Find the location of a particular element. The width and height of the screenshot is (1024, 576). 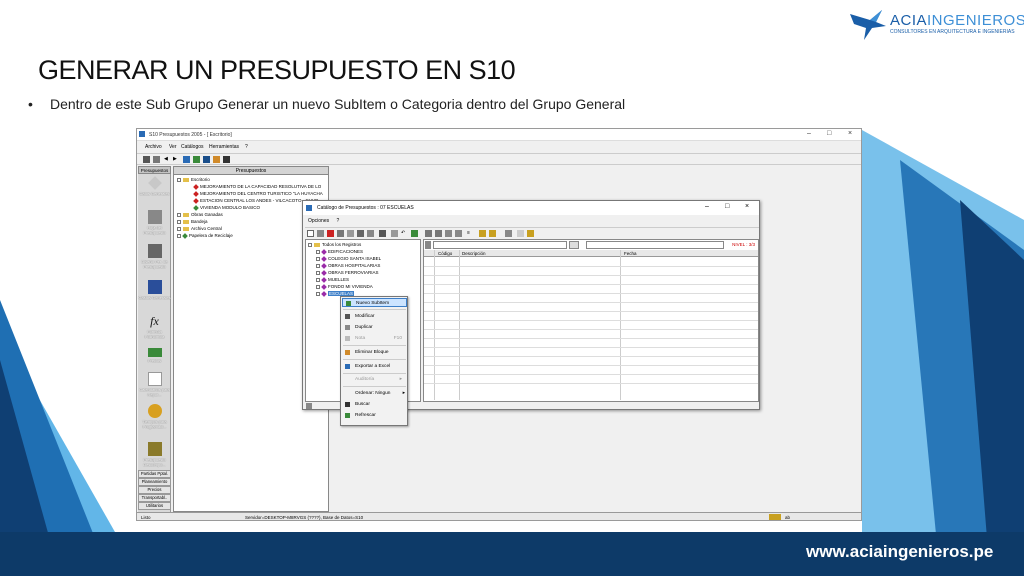

menu-opciones: Opciones is located at coordinates (318, 221).